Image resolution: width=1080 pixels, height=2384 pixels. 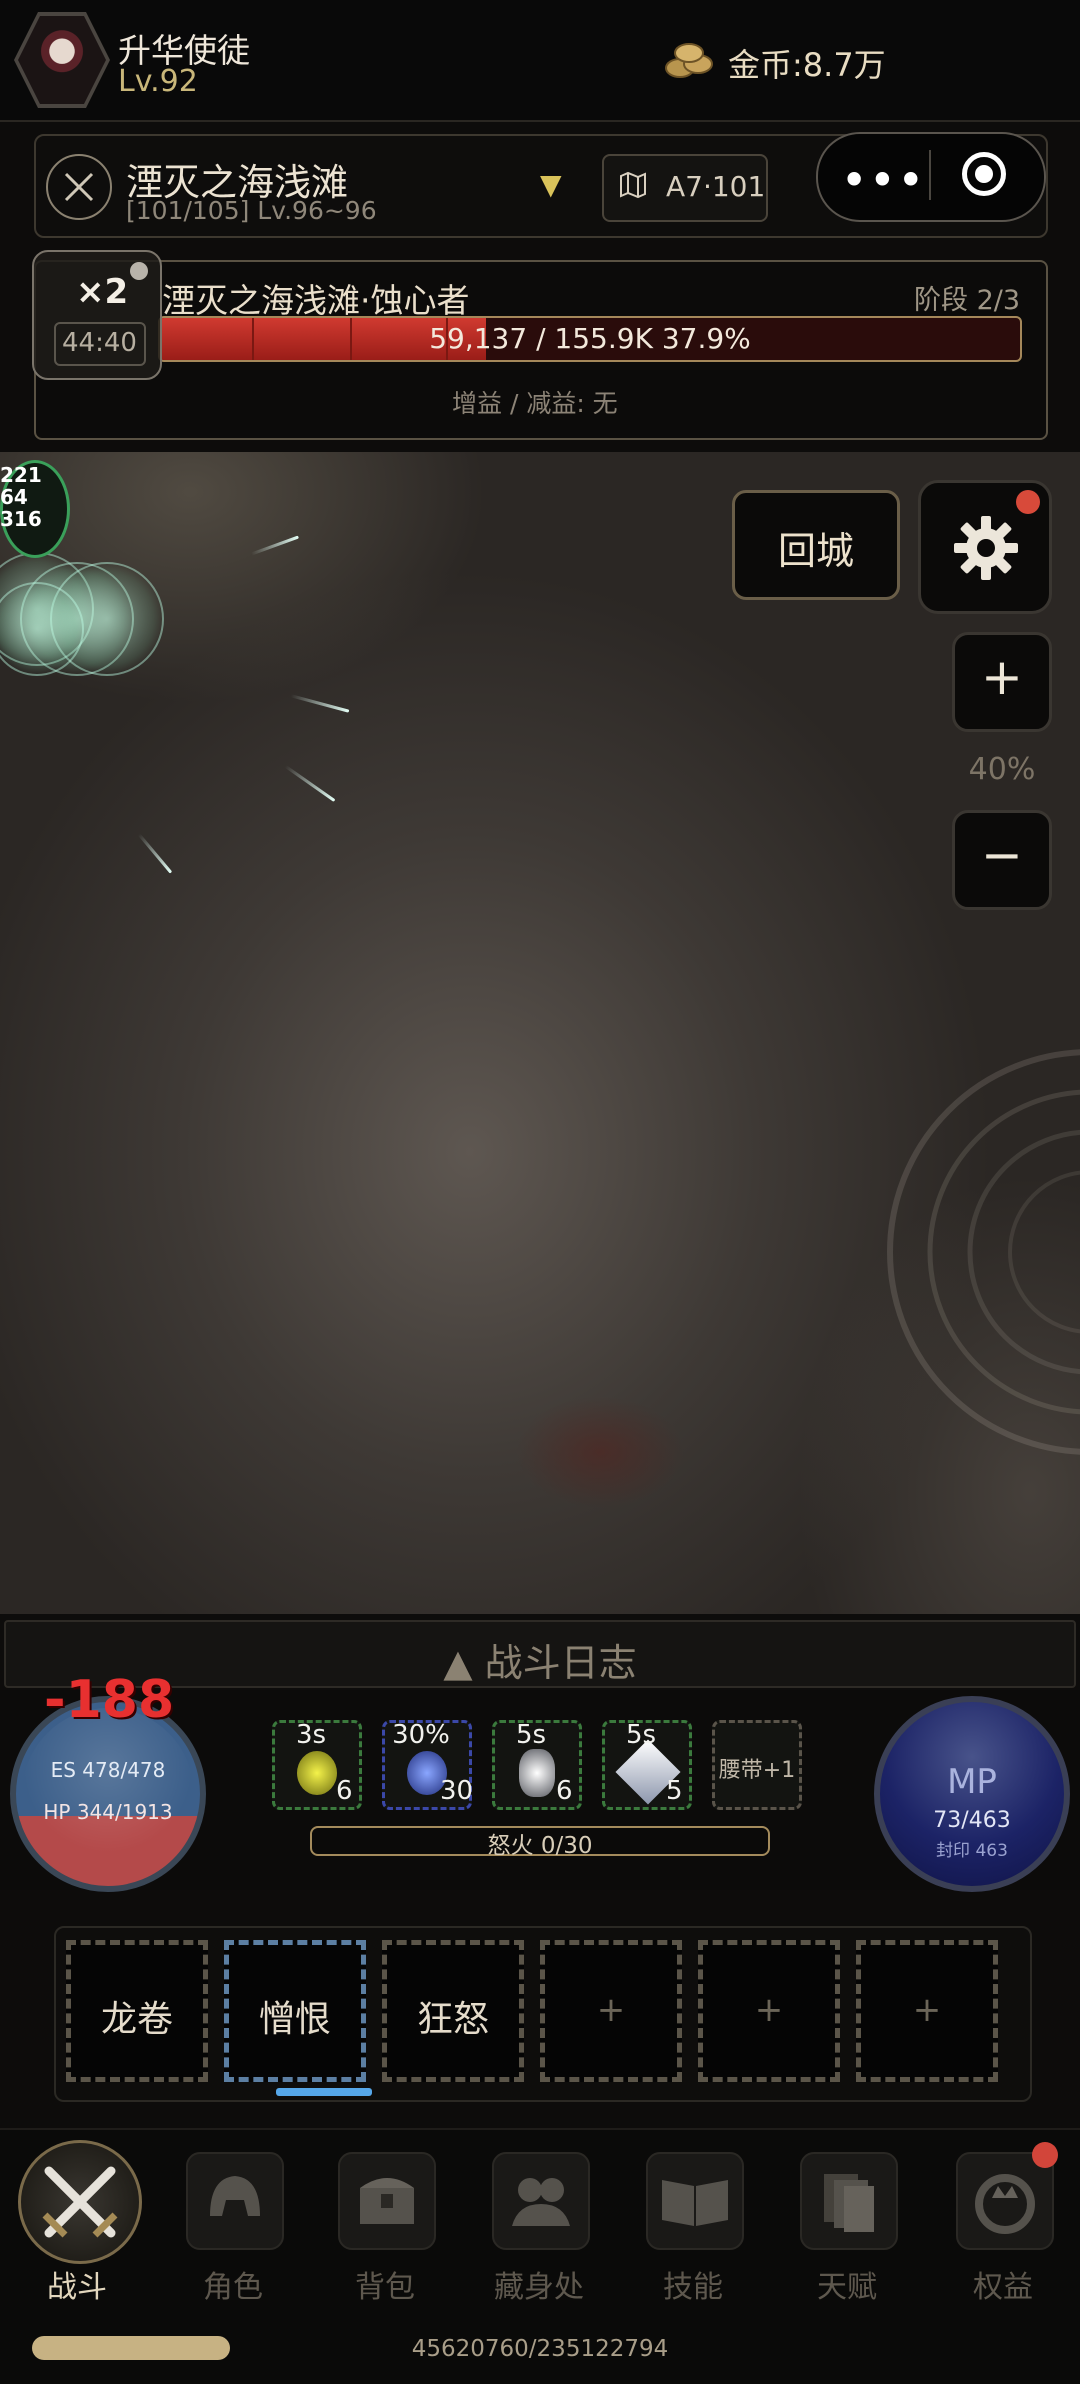 What do you see at coordinates (1002, 677) in the screenshot?
I see `zoom-in-label: +` at bounding box center [1002, 677].